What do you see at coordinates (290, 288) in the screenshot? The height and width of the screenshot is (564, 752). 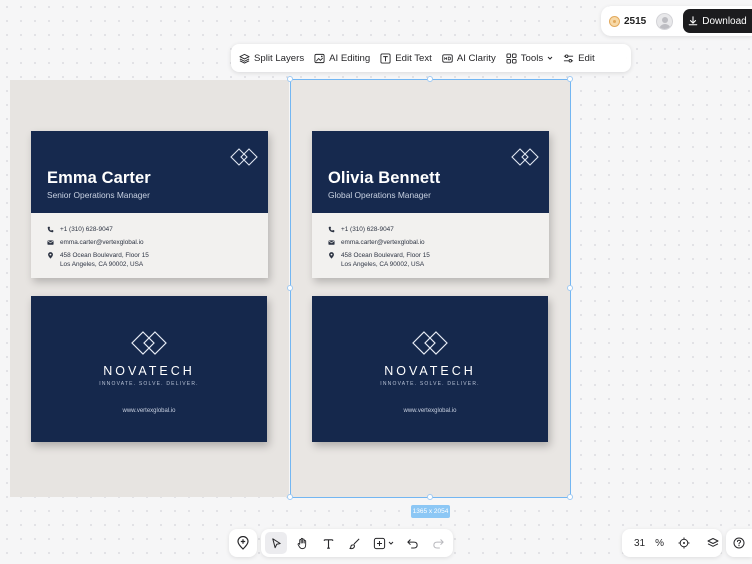 I see `resize-handle-left` at bounding box center [290, 288].